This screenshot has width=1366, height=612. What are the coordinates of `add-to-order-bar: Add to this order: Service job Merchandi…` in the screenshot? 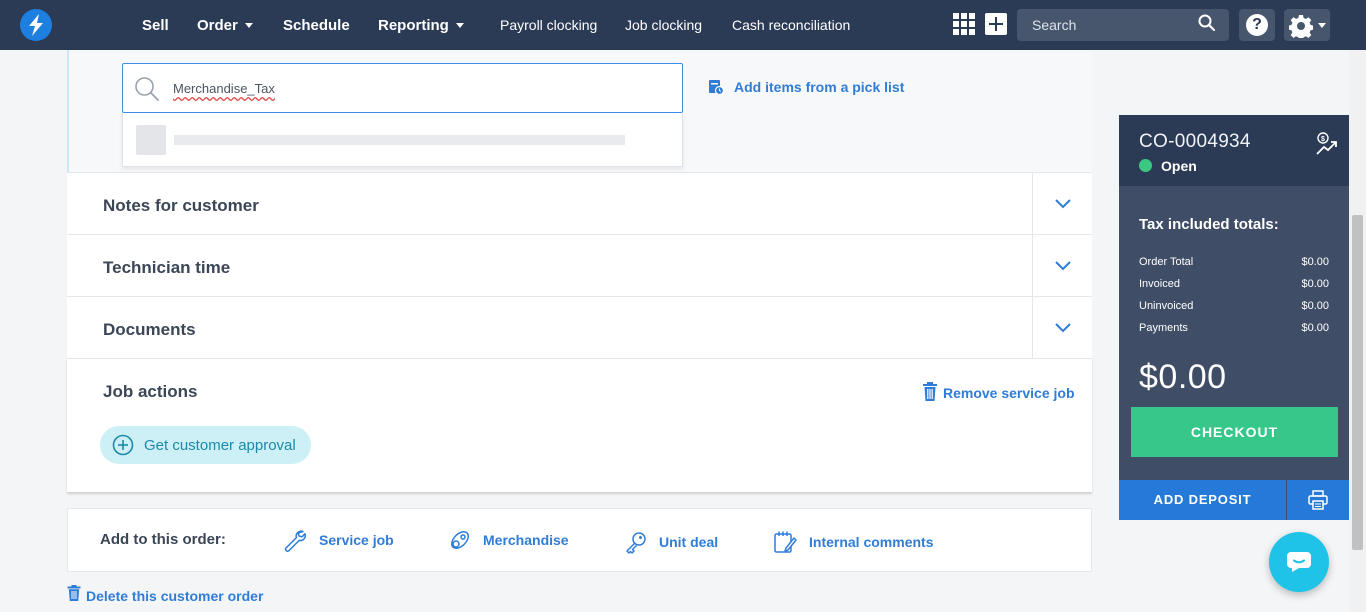 It's located at (579, 540).